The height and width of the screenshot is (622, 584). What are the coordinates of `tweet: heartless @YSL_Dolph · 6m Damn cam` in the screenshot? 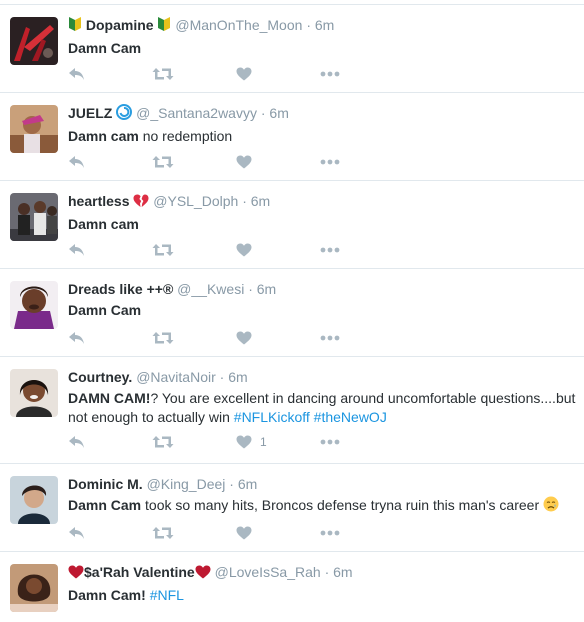 It's located at (292, 225).